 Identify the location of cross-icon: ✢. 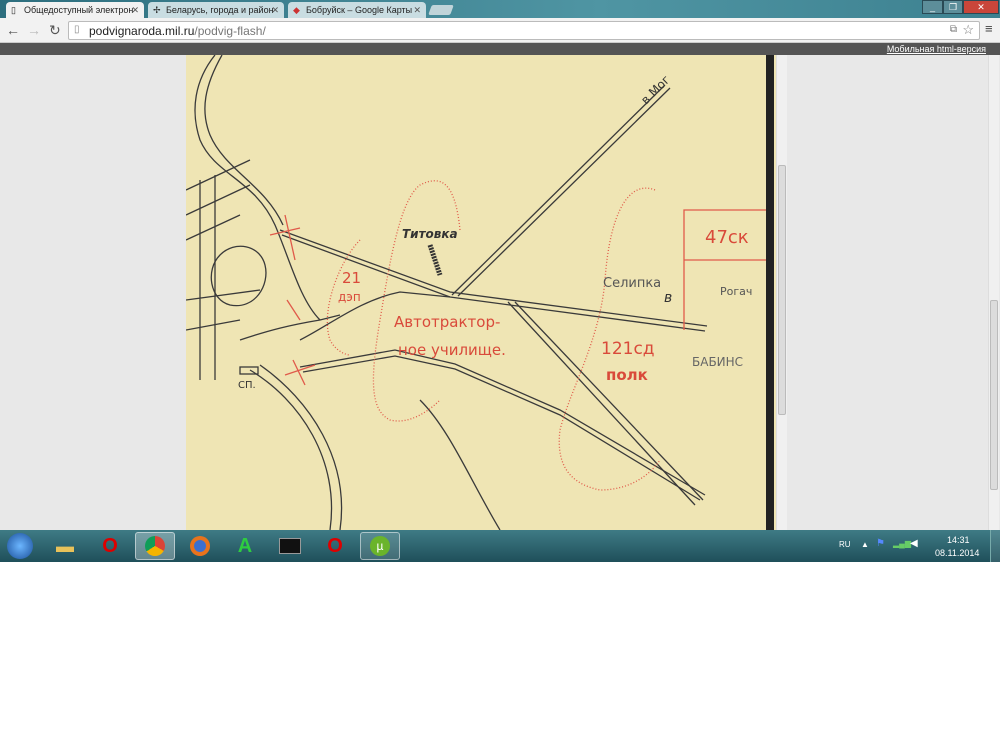
(157, 10).